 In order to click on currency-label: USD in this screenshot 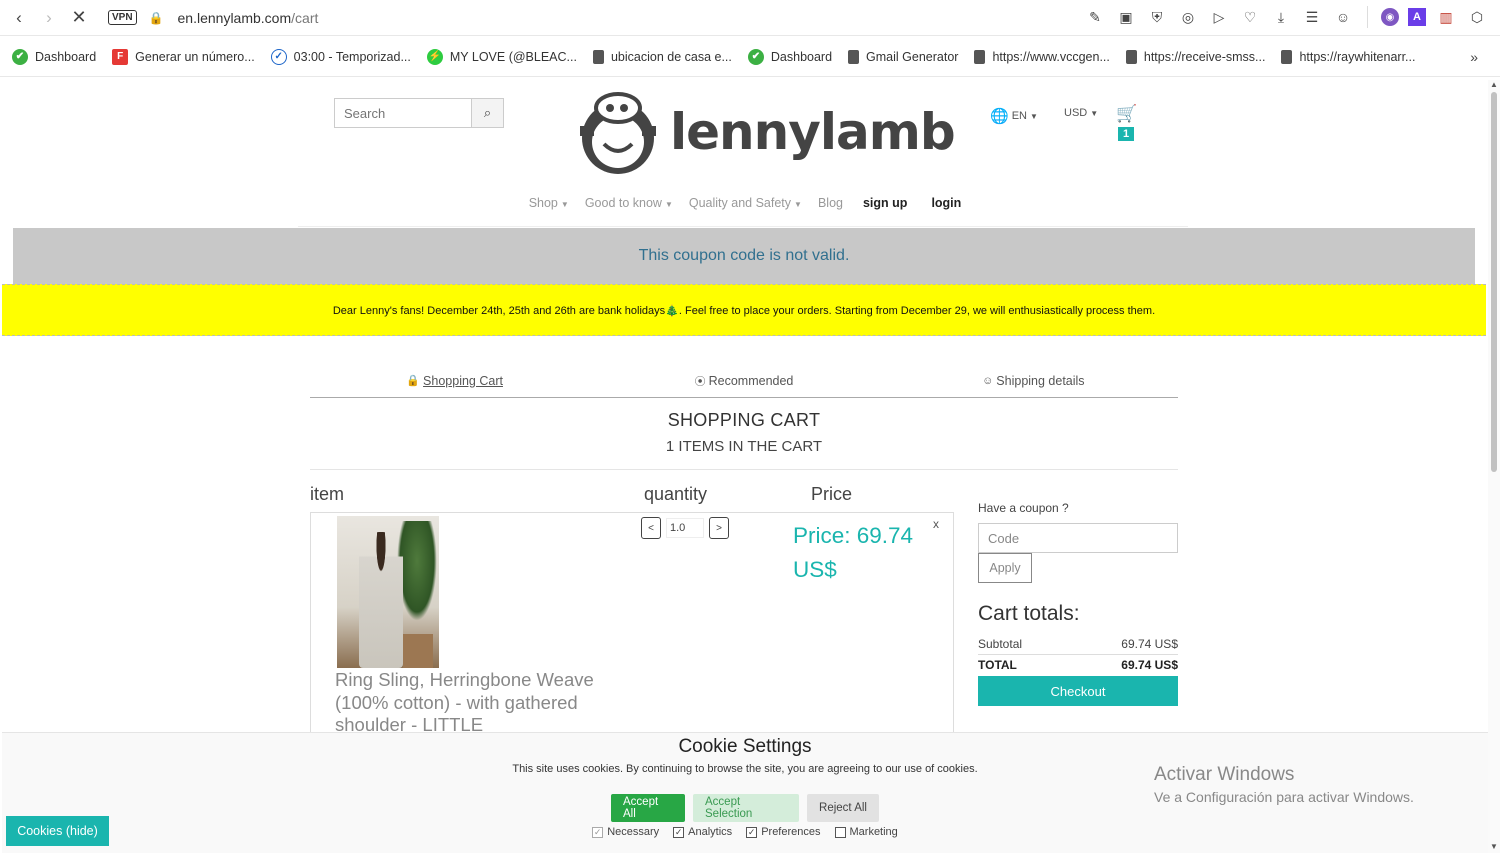, I will do `click(1076, 113)`.